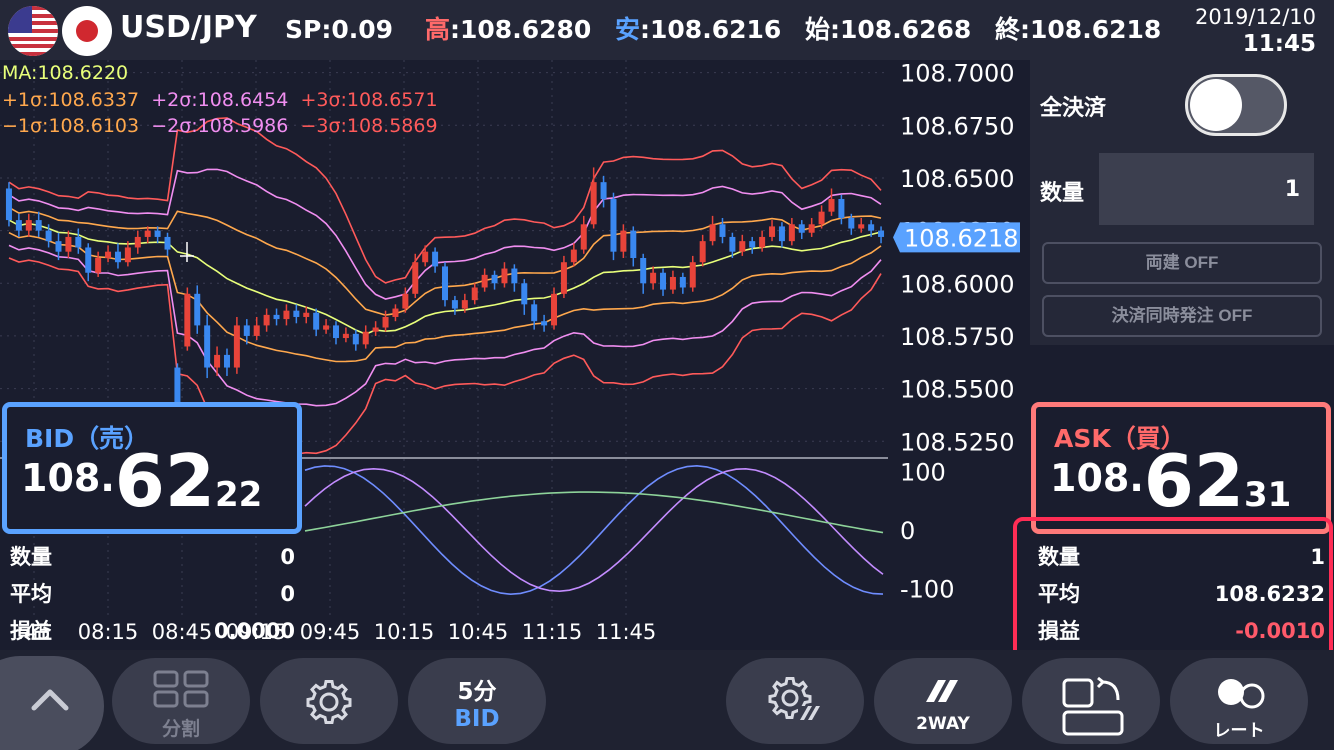 The image size is (1334, 750). I want to click on bid-qty-label: 数量, so click(31, 557).